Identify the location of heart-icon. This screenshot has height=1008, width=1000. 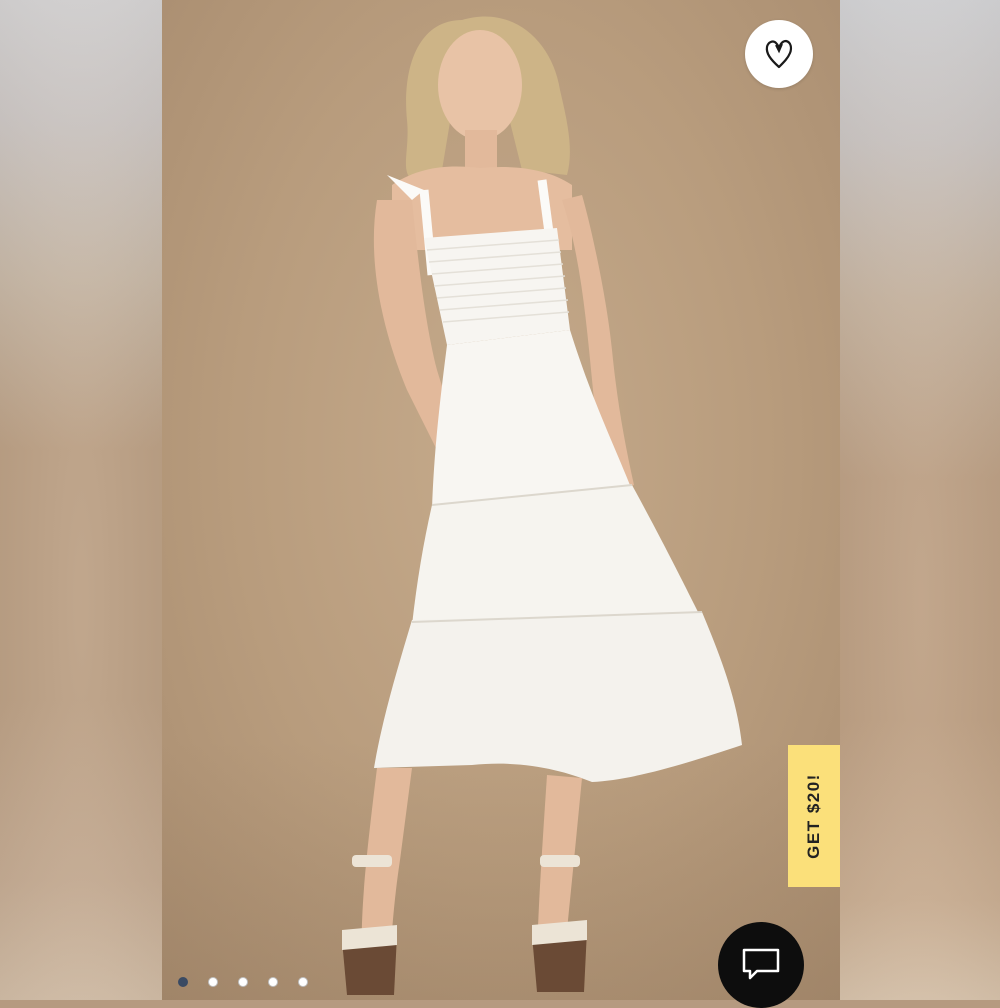
(779, 54).